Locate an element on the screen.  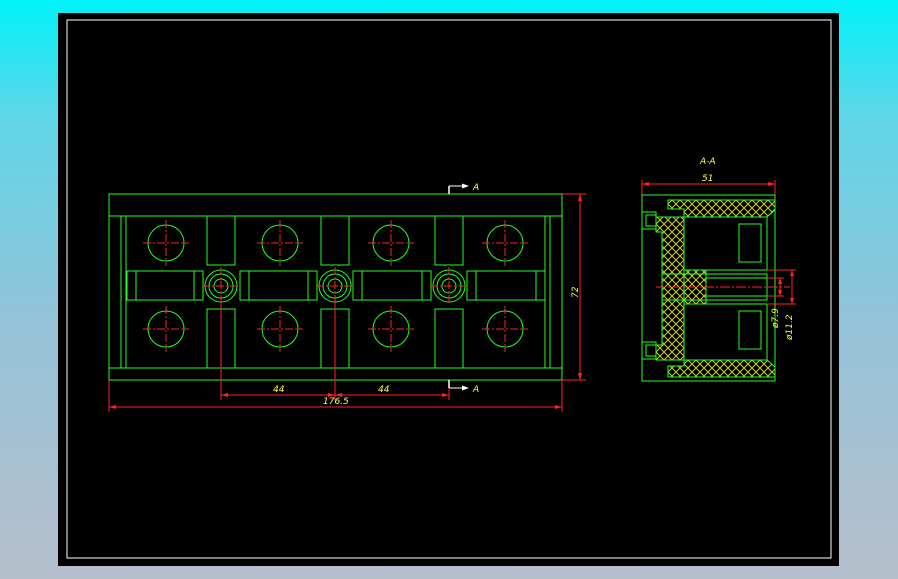
hatched-bottom-wall is located at coordinates (721, 368).